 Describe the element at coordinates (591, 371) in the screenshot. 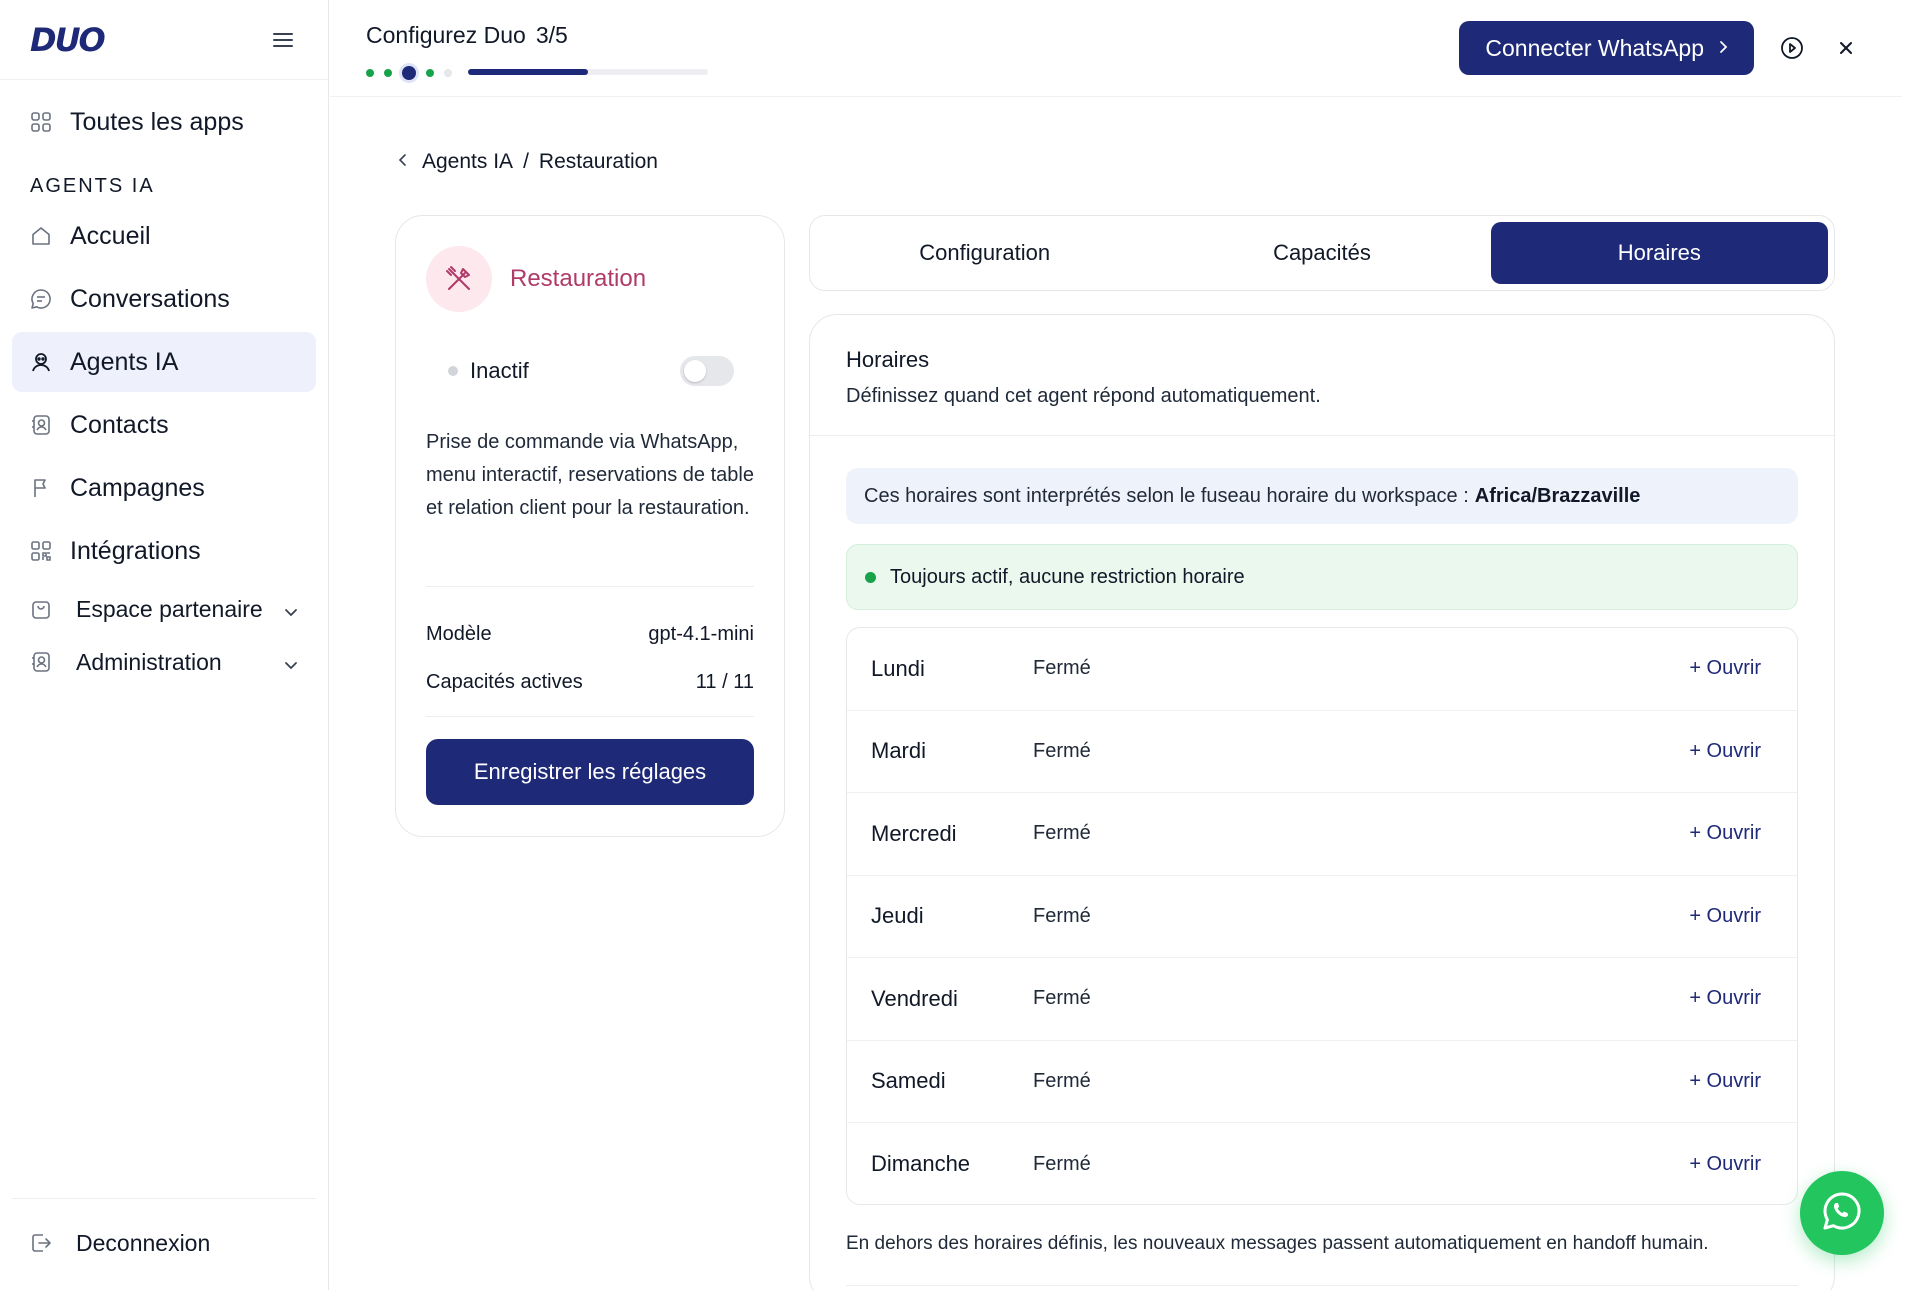

I see `agent-status-row: Inactif` at that location.